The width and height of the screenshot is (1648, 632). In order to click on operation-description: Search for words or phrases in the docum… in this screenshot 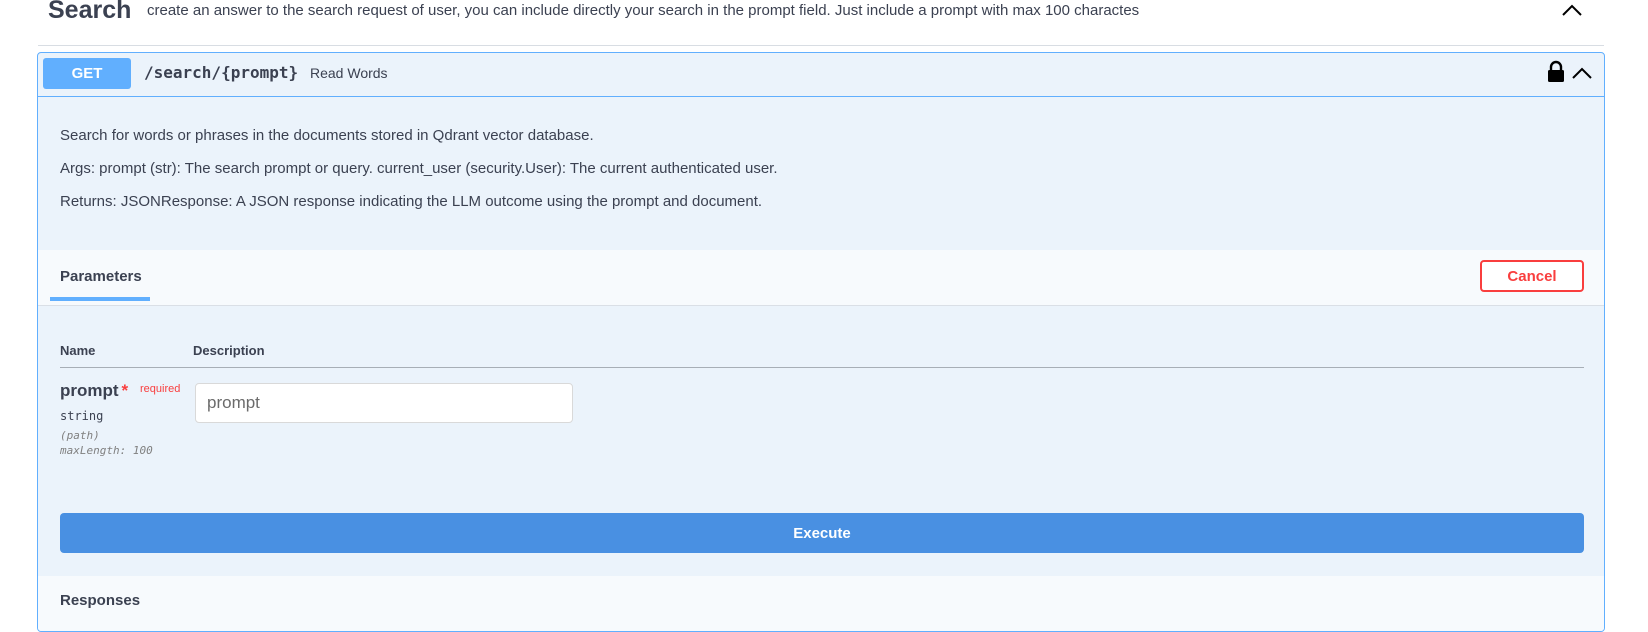, I will do `click(419, 176)`.